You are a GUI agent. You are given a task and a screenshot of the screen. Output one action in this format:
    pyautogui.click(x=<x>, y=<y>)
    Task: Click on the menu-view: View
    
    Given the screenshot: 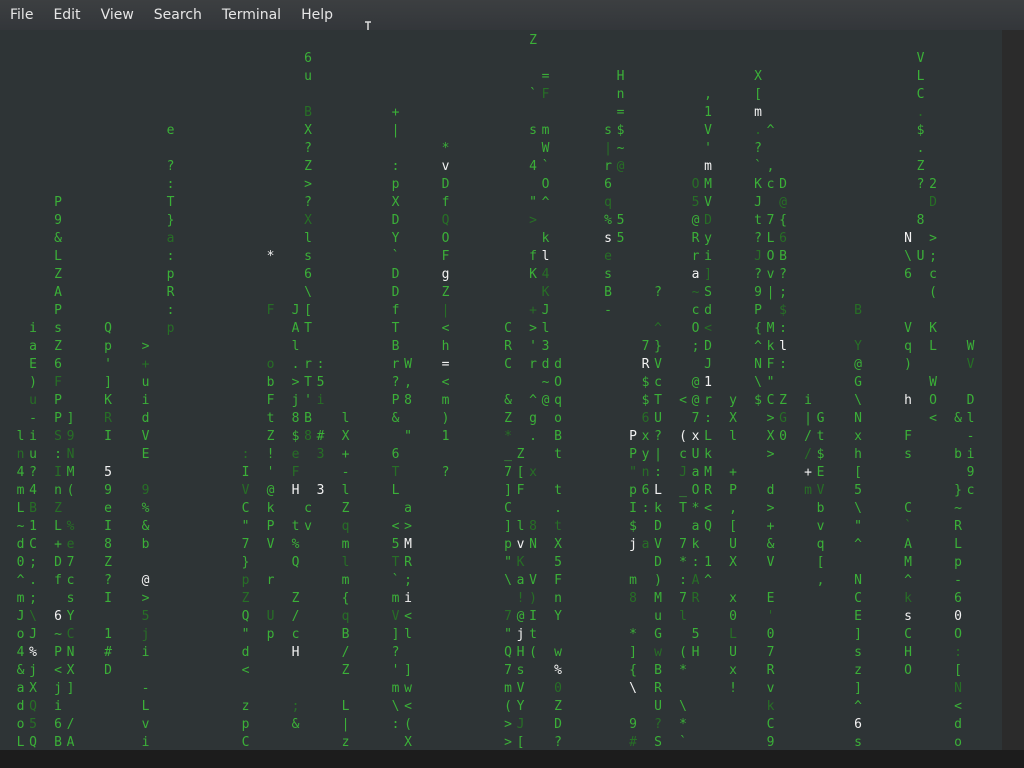 What is the action you would take?
    pyautogui.click(x=117, y=15)
    